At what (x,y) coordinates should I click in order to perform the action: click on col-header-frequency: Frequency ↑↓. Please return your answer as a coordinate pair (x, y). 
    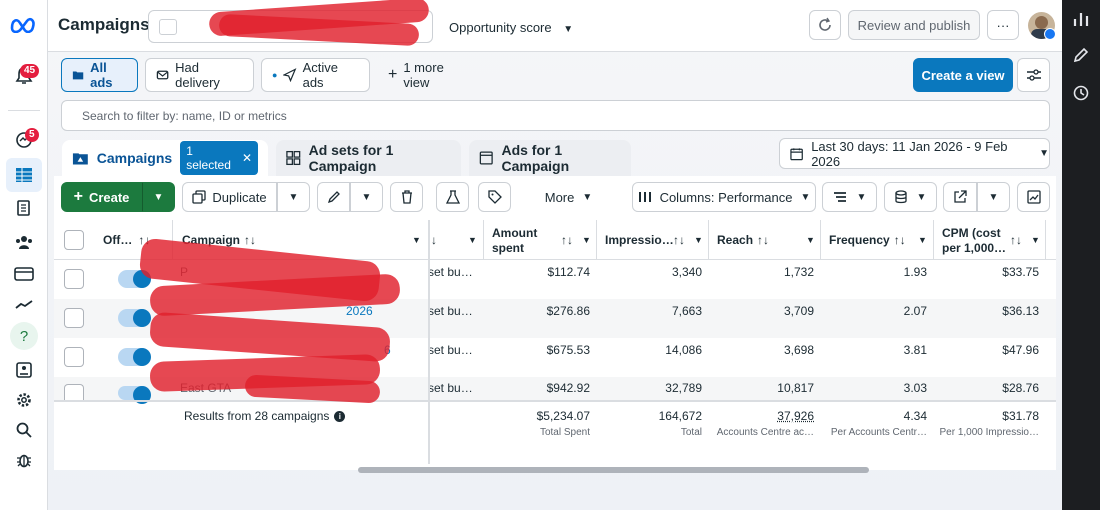
    Looking at the image, I should click on (867, 240).